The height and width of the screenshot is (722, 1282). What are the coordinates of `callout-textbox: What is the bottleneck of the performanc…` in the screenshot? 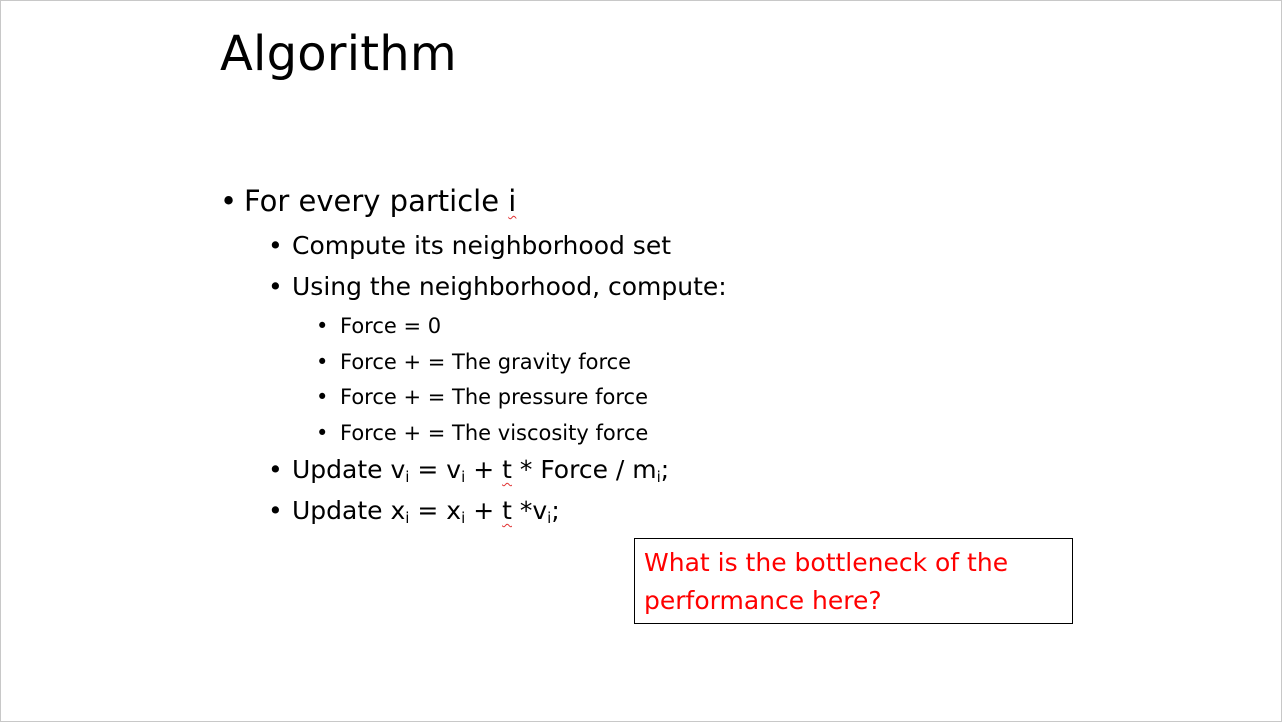 It's located at (853, 581).